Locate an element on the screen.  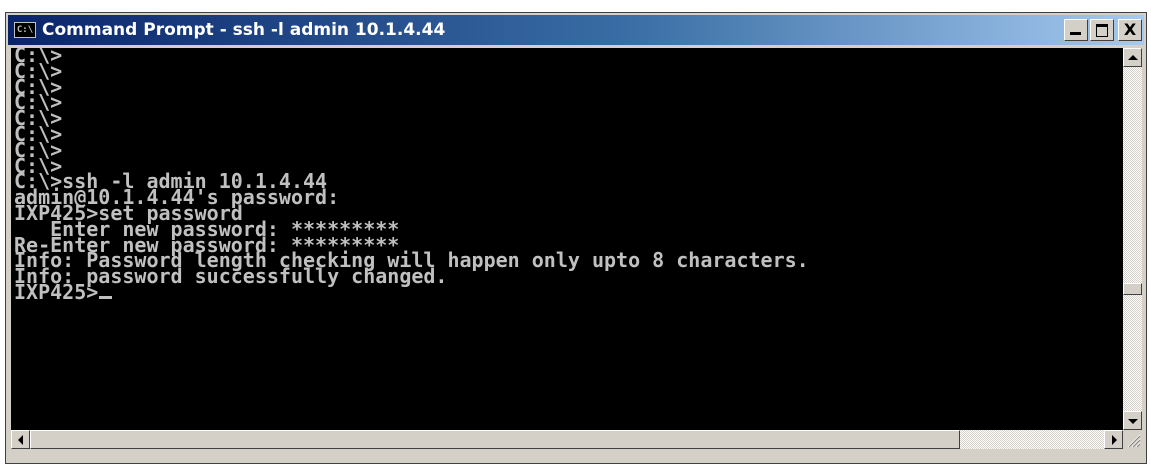
horizontal-scrollbar is located at coordinates (567, 439).